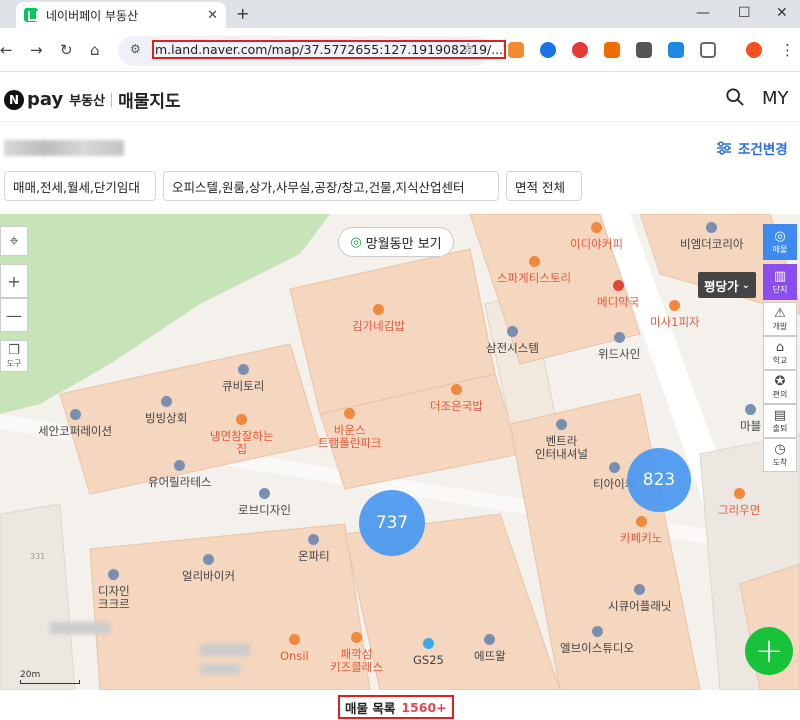 This screenshot has height=720, width=800. I want to click on poi-label: 비엠더코리아, so click(711, 236).